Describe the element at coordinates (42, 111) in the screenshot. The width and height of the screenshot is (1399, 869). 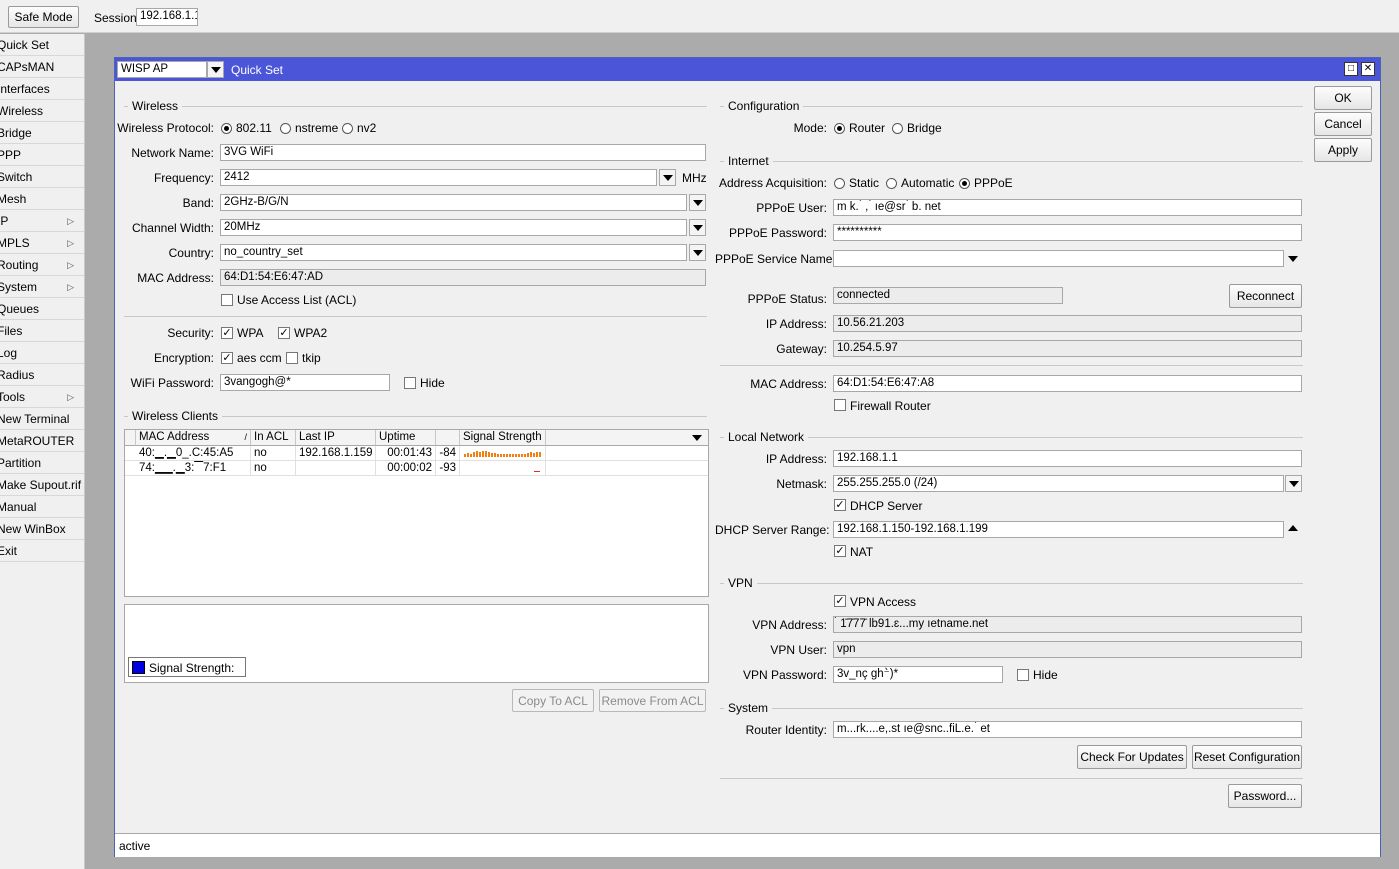
I see `sidebar-item-wireless: Wireless` at that location.